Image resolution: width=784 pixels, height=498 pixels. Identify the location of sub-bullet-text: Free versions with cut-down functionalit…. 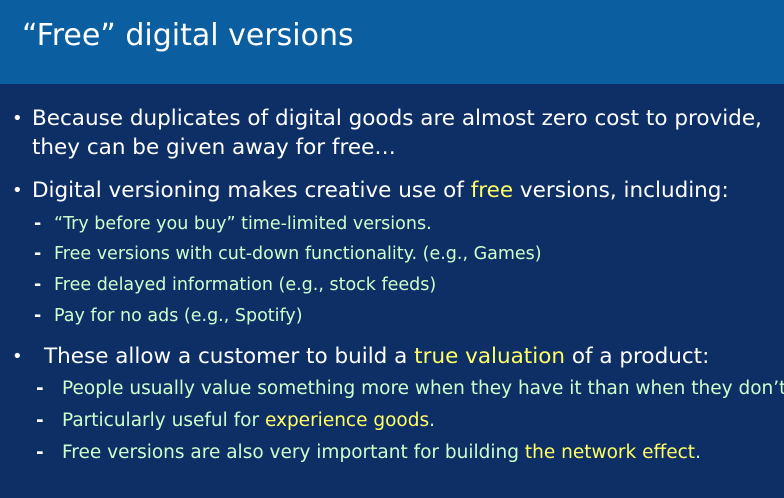
(298, 254).